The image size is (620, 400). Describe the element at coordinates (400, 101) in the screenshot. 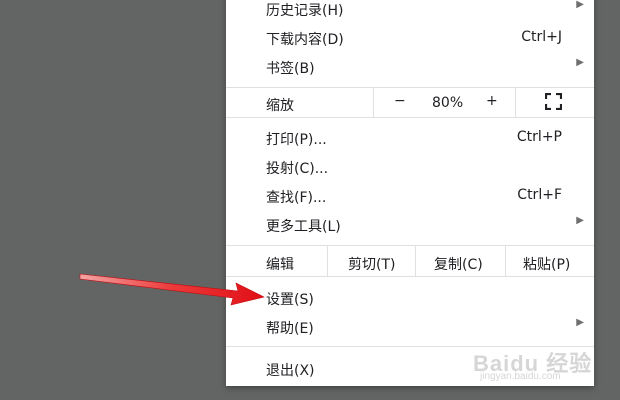

I see `zoom-out-button: −` at that location.